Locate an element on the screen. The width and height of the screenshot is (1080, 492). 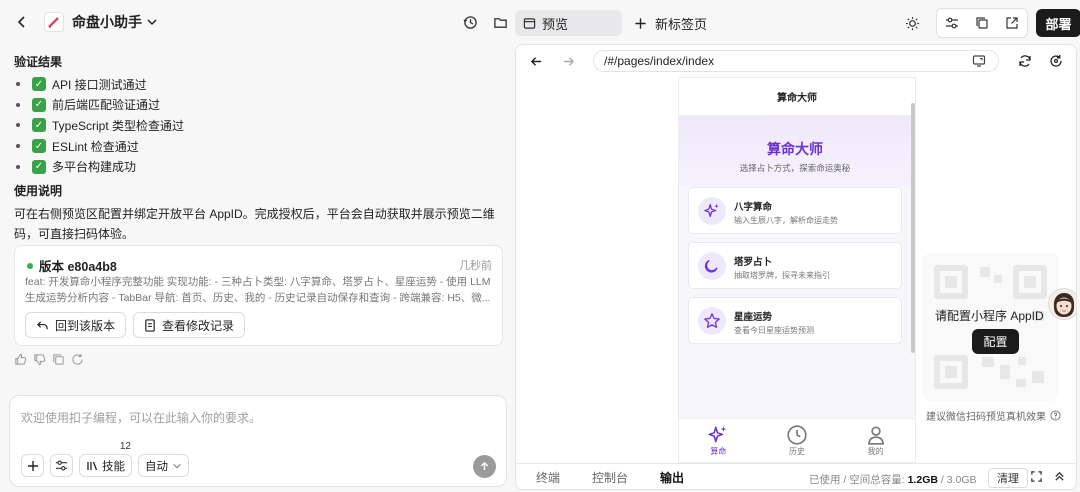
version-time: 几秒前 is located at coordinates (475, 266).